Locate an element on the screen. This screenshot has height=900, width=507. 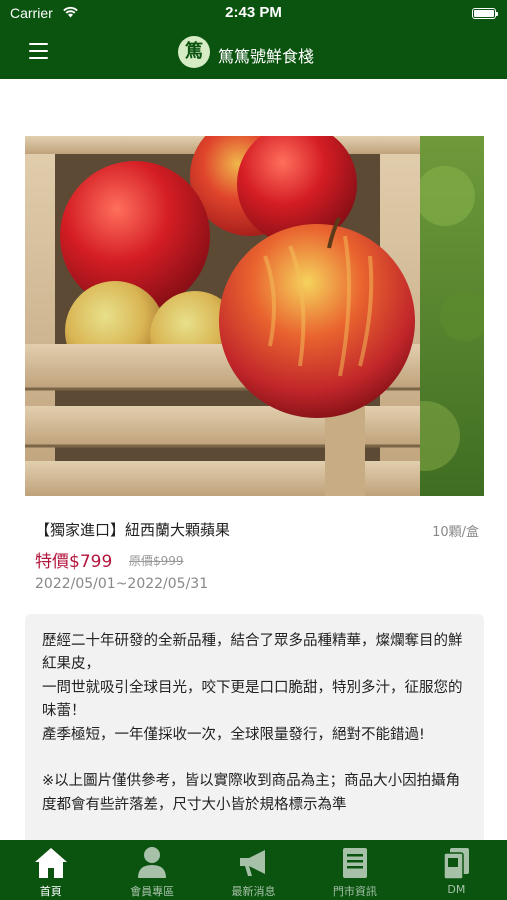
tab-label-dm: DM is located at coordinates (456, 889).